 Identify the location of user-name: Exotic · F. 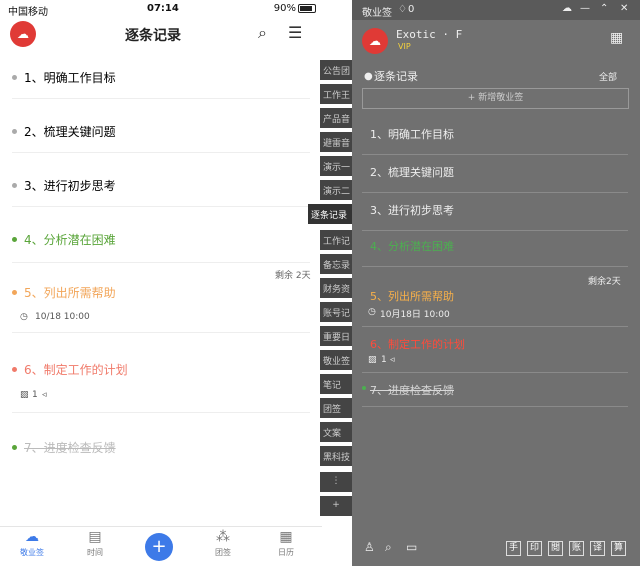
(429, 34).